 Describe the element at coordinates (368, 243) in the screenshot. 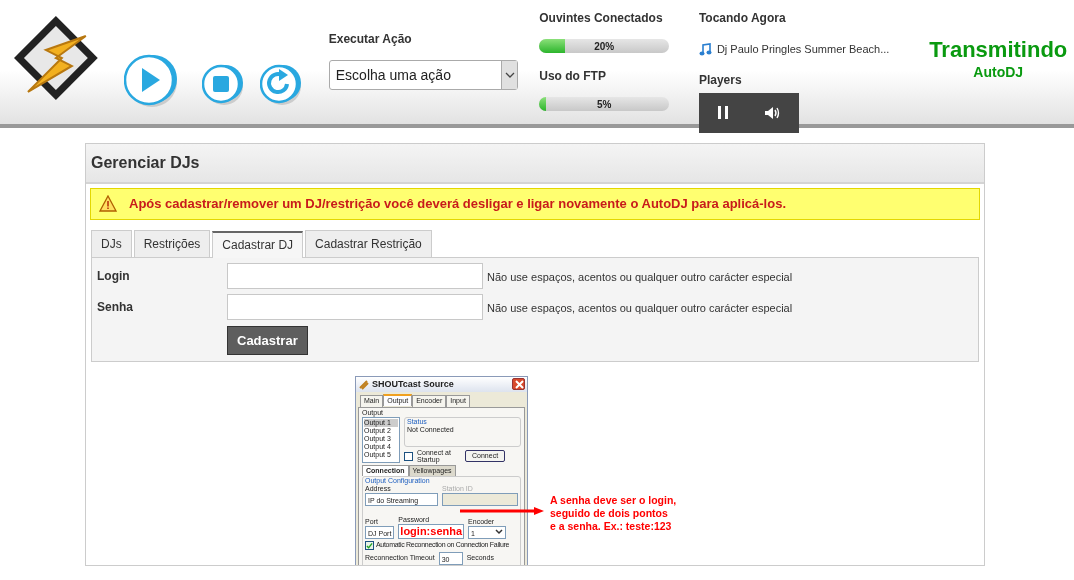

I see `tab: Cadastrar Restrição` at that location.